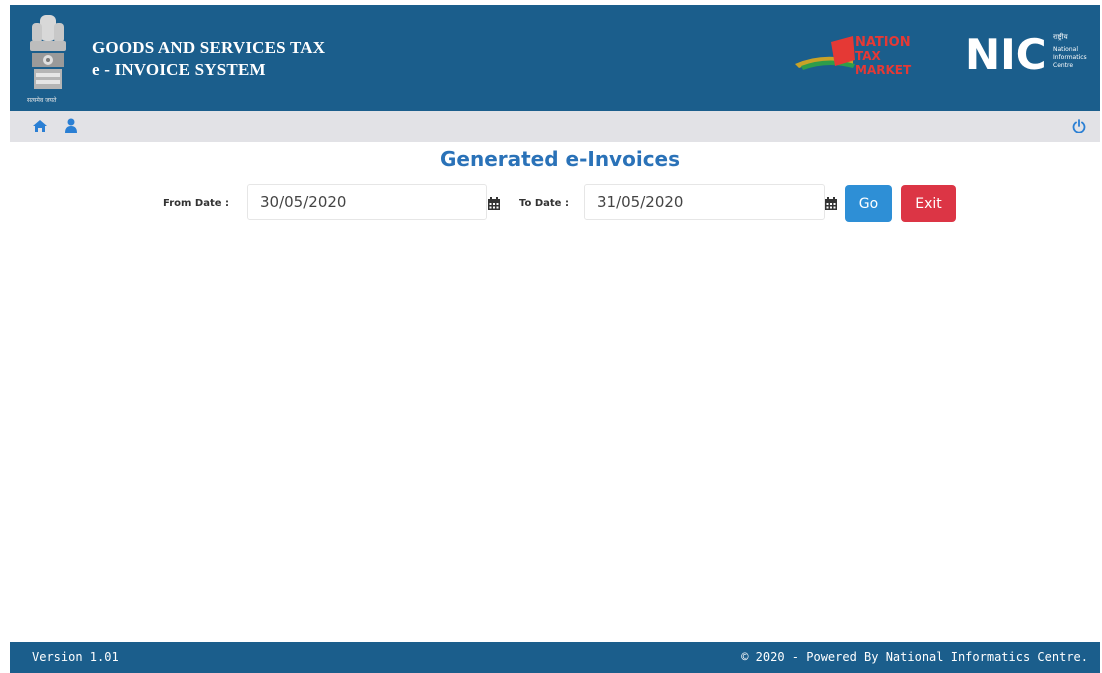 The image size is (1102, 673). What do you see at coordinates (883, 70) in the screenshot?
I see `ntm-logo-line3: MARKET` at bounding box center [883, 70].